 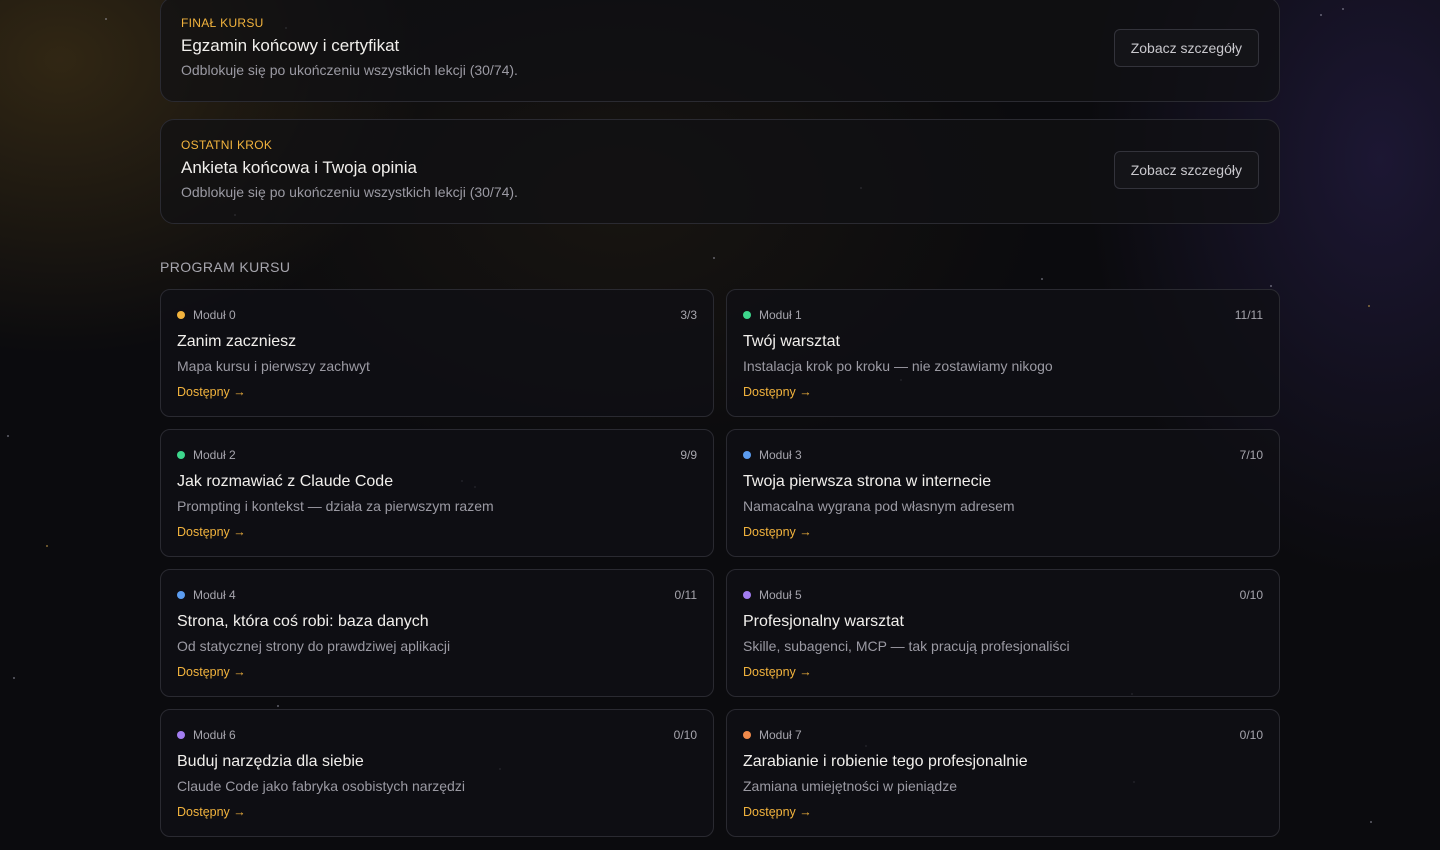 I want to click on final-exam-title: Egzamin końcowy i certyfikat, so click(x=290, y=45).